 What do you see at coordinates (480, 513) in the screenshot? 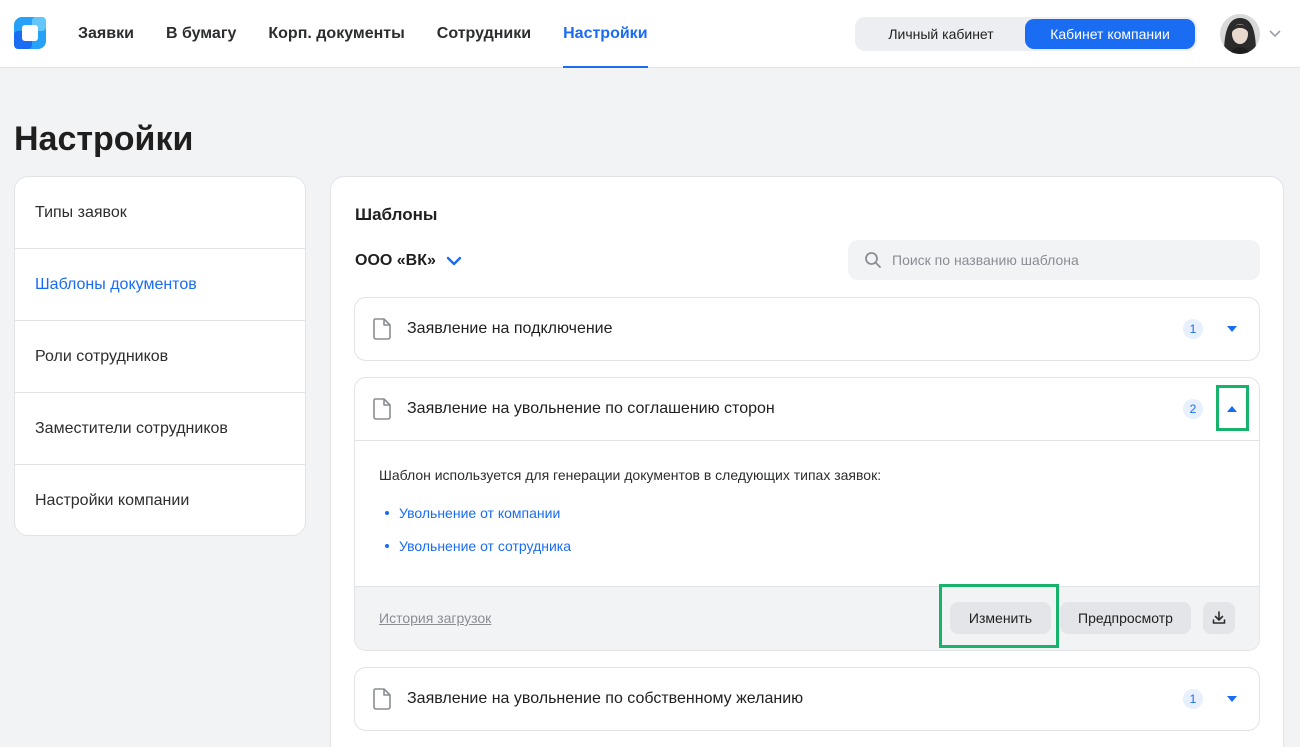
I see `request-type-label: Увольнение от компании` at bounding box center [480, 513].